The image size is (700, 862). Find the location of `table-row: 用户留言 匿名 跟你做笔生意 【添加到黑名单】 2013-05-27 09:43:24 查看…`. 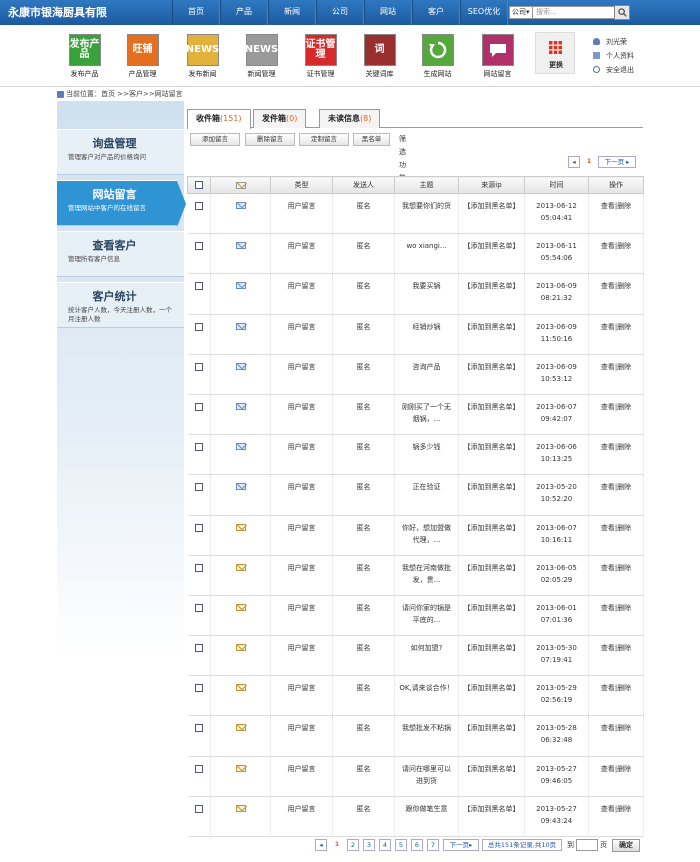

table-row: 用户留言 匿名 跟你做笔生意 【添加到黑名单】 2013-05-27 09:43:24 查看… is located at coordinates (415, 817).